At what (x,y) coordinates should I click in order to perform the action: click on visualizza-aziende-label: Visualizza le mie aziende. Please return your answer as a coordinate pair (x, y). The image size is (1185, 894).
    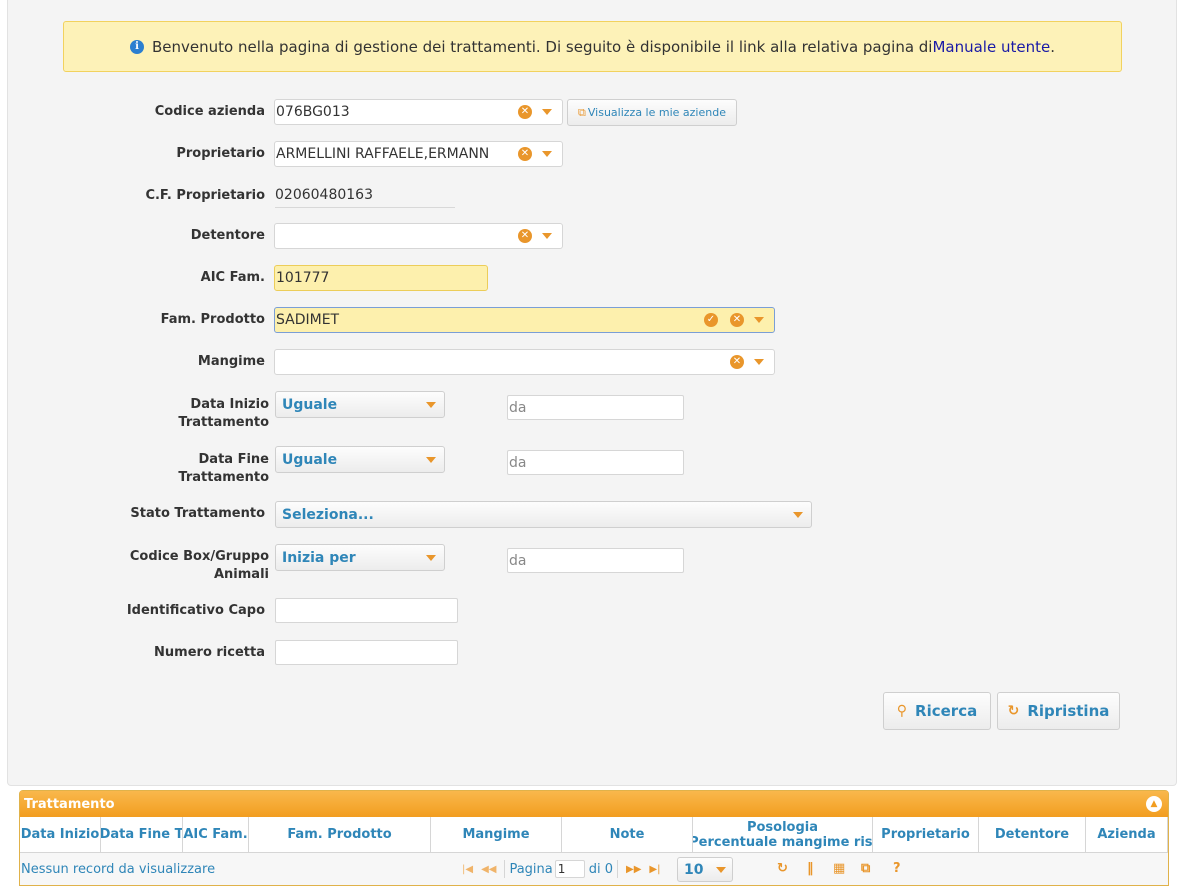
    Looking at the image, I should click on (656, 112).